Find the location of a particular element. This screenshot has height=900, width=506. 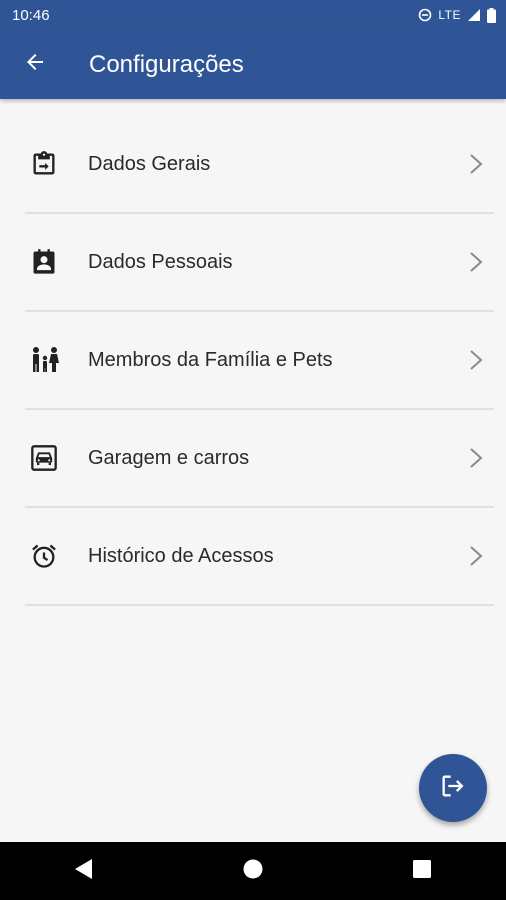

nav-back-button is located at coordinates (84, 871).